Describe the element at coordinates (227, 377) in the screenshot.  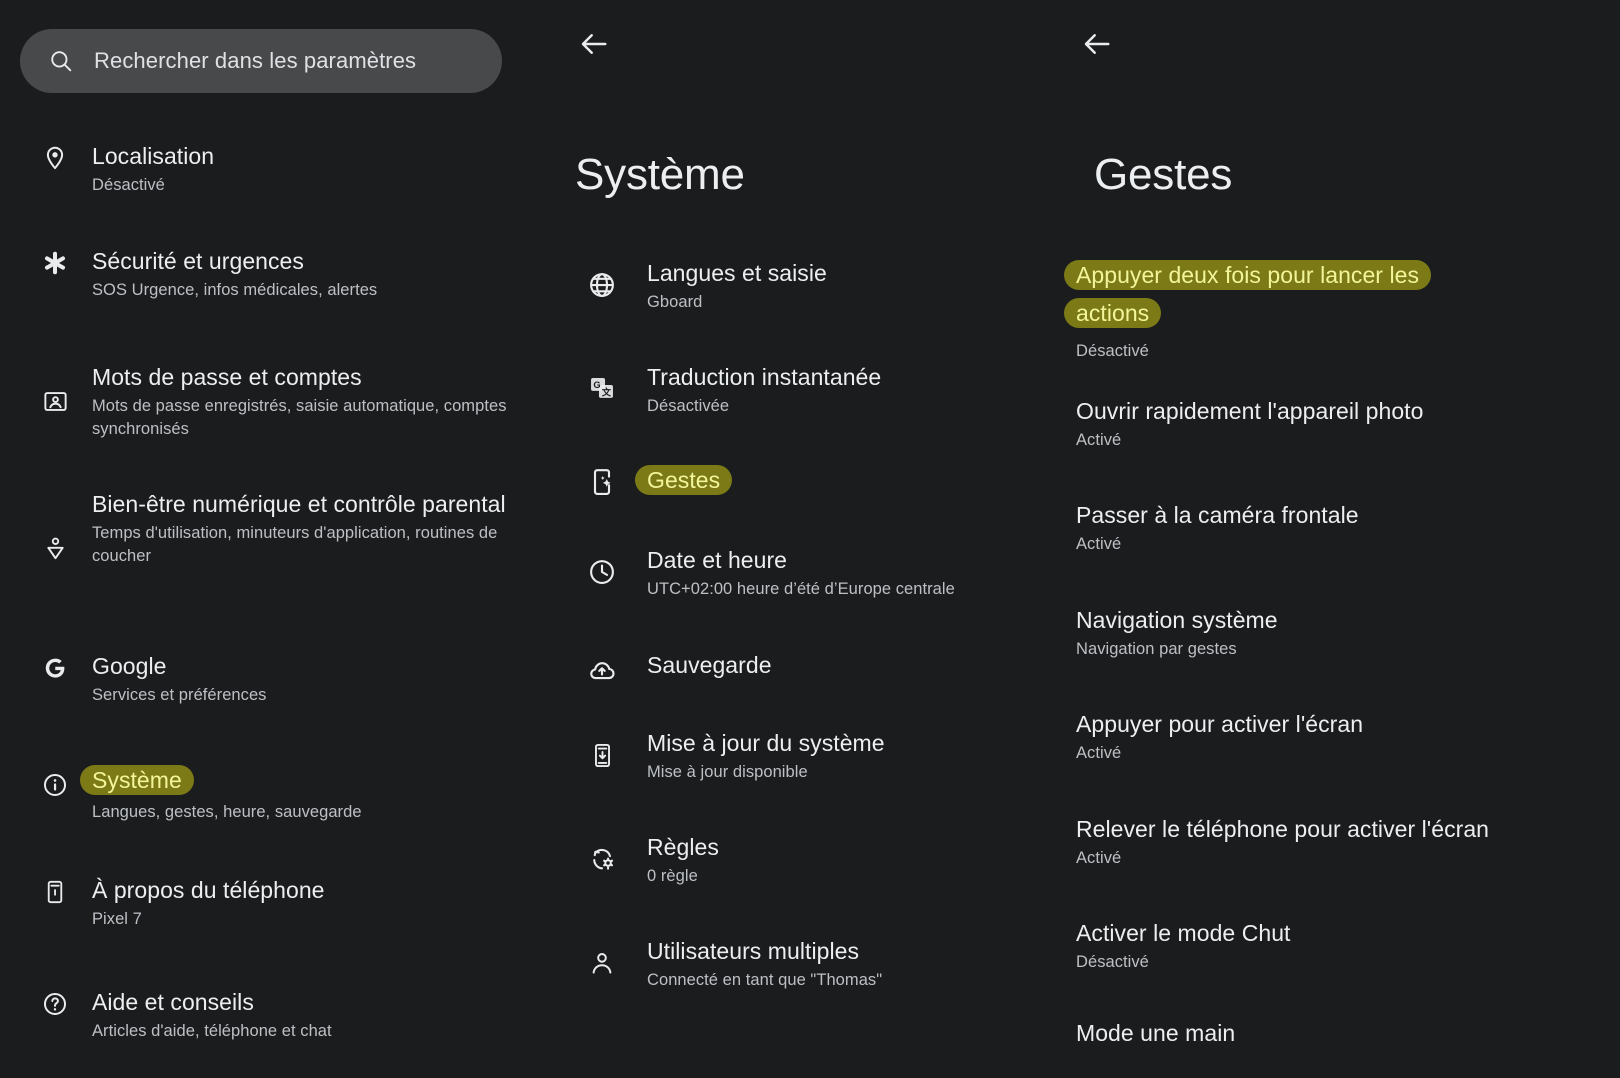
I see `sidebar-item-title: Mots de passe et comptes` at that location.